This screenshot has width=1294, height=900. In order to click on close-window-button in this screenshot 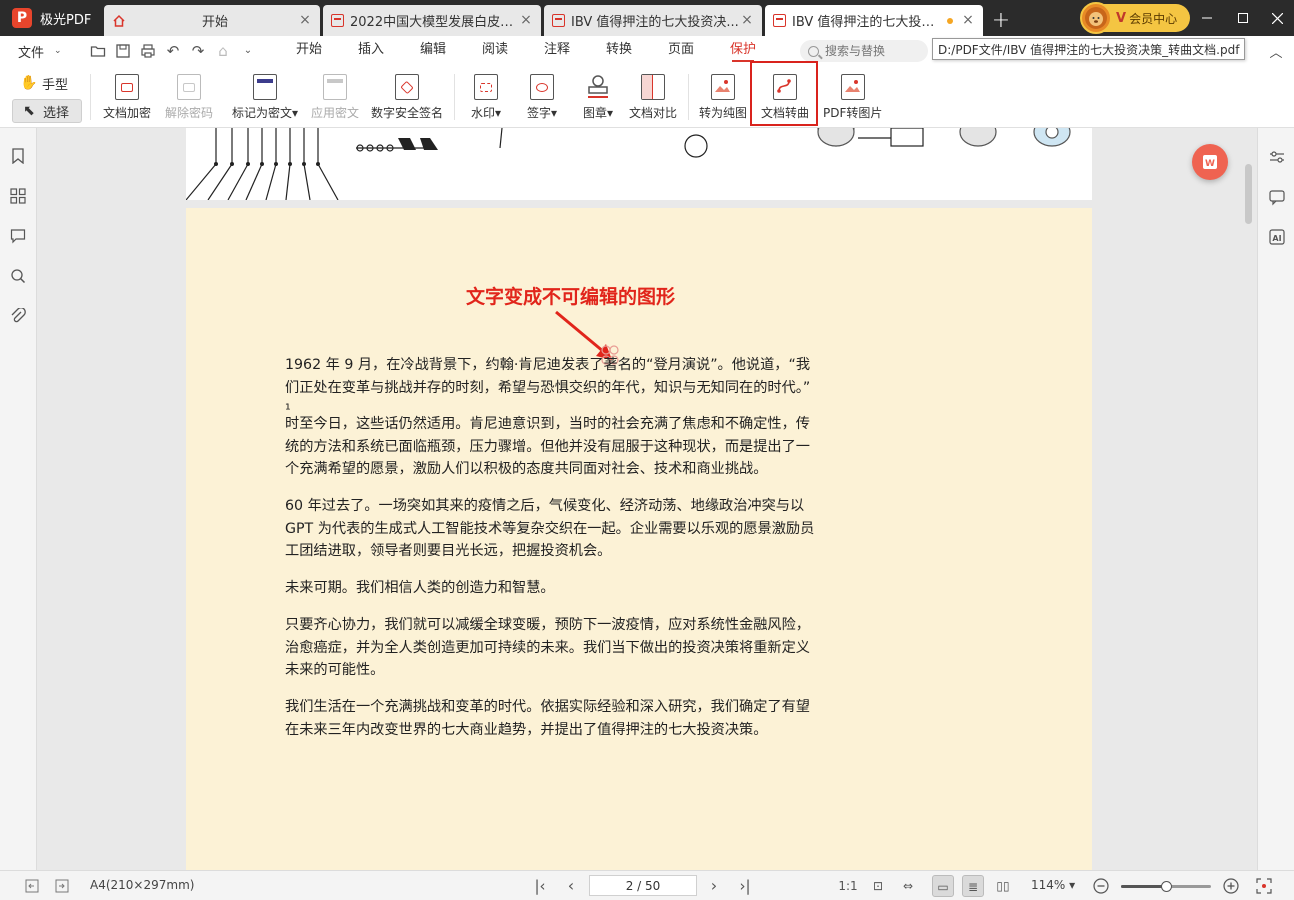, I will do `click(1277, 18)`.